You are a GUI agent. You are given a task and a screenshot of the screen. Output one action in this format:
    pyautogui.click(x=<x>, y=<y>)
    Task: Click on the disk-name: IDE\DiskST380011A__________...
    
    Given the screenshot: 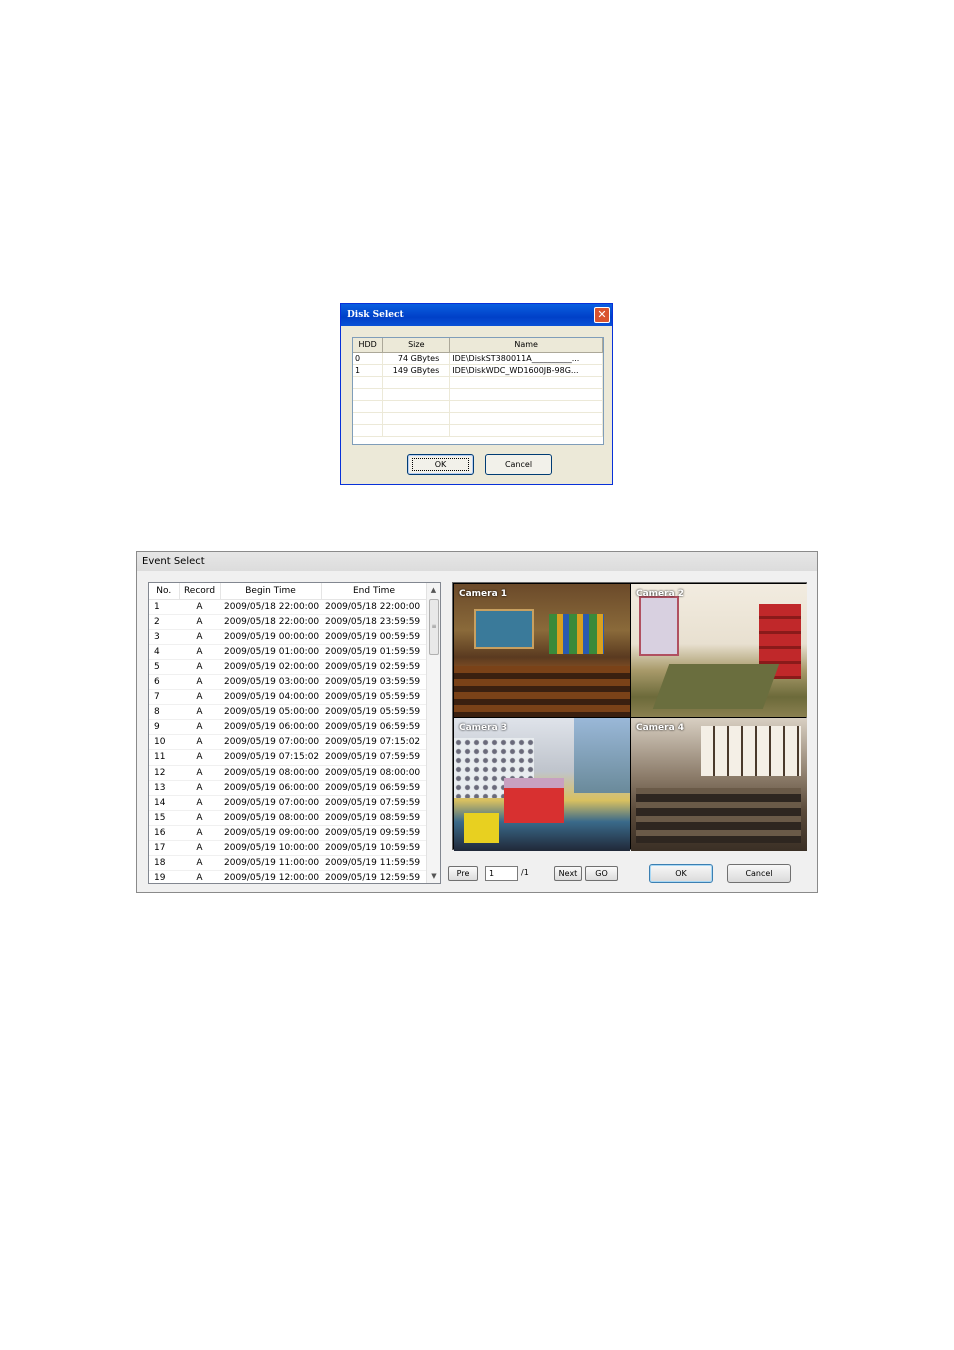 What is the action you would take?
    pyautogui.click(x=526, y=358)
    